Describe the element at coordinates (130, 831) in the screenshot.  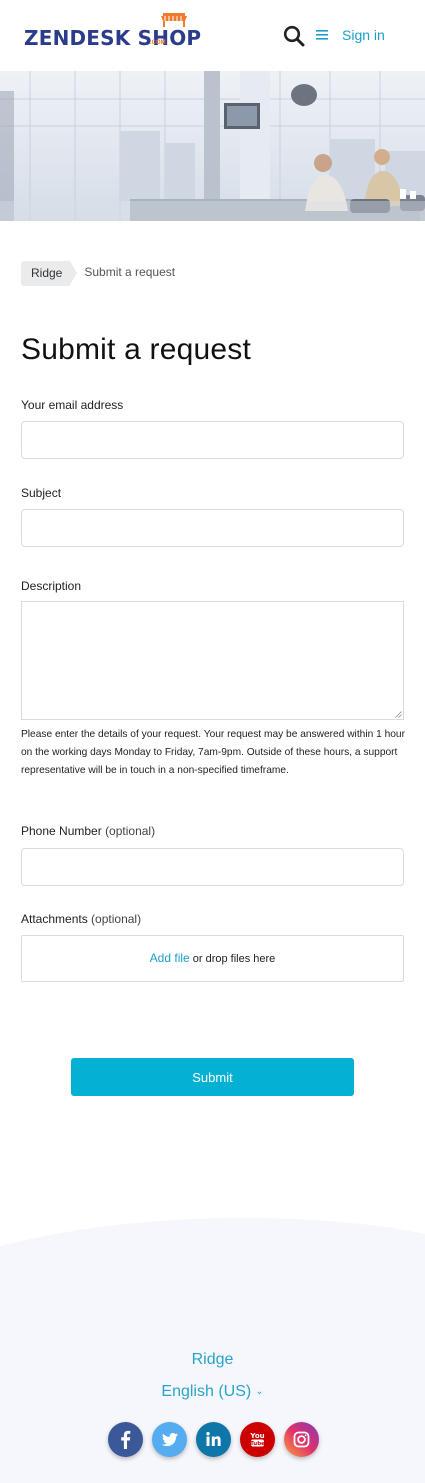
I see `phone-optional-text: (optional)` at that location.